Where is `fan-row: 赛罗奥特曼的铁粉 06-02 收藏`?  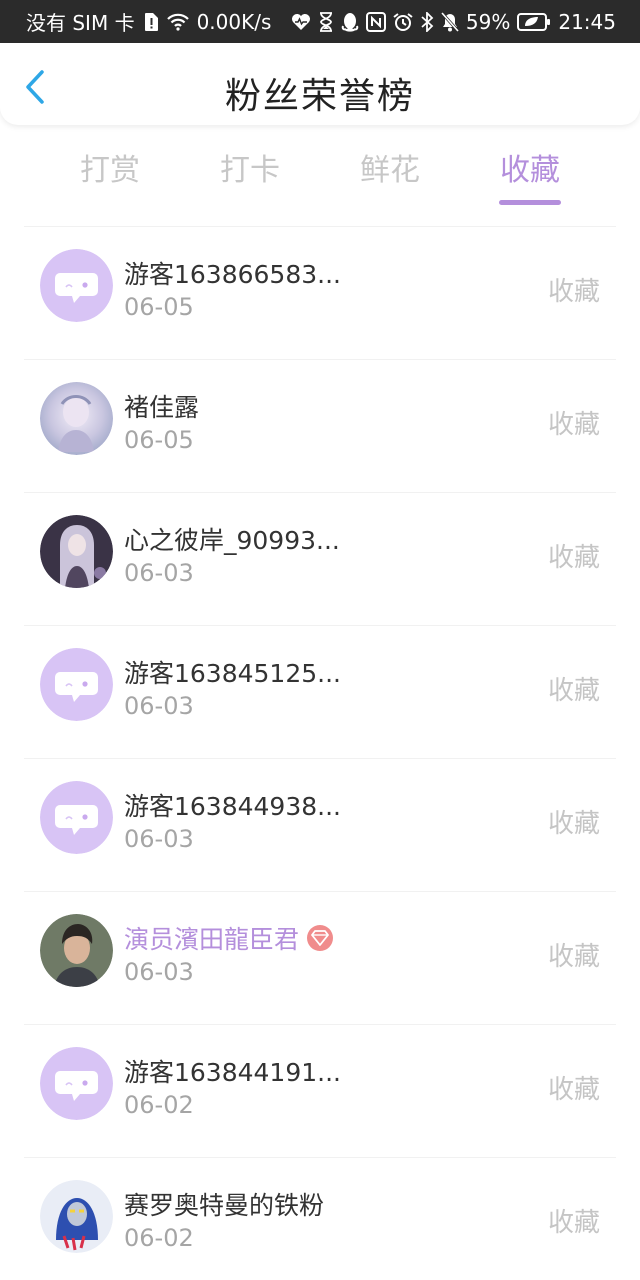 fan-row: 赛罗奥特曼的铁粉 06-02 收藏 is located at coordinates (320, 1218).